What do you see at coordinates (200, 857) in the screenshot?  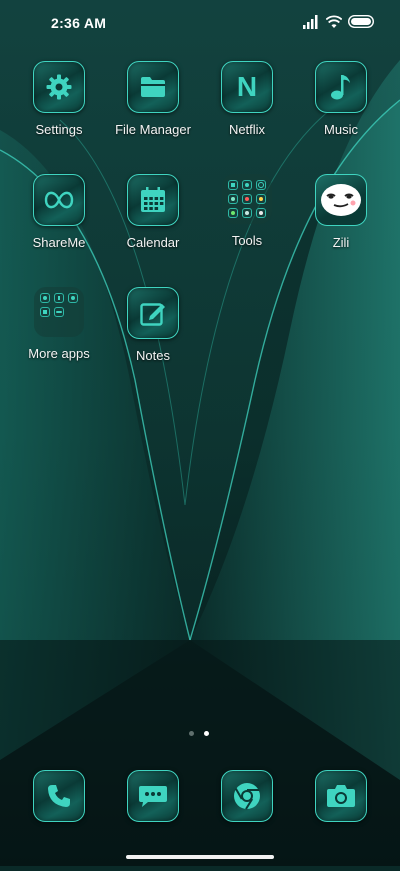 I see `home-indicator` at bounding box center [200, 857].